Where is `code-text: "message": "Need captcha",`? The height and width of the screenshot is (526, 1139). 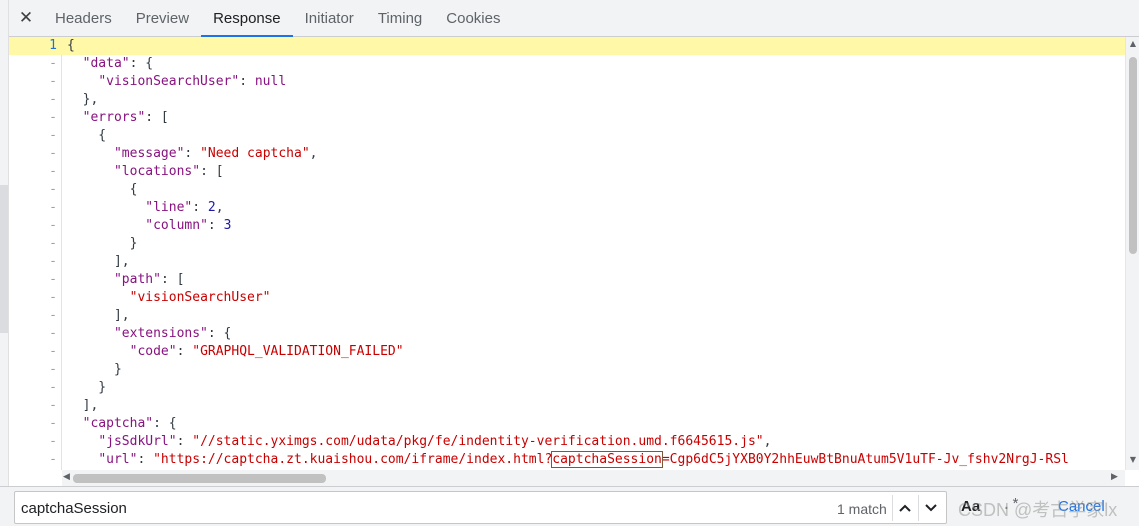 code-text: "message": "Need captcha", is located at coordinates (192, 154).